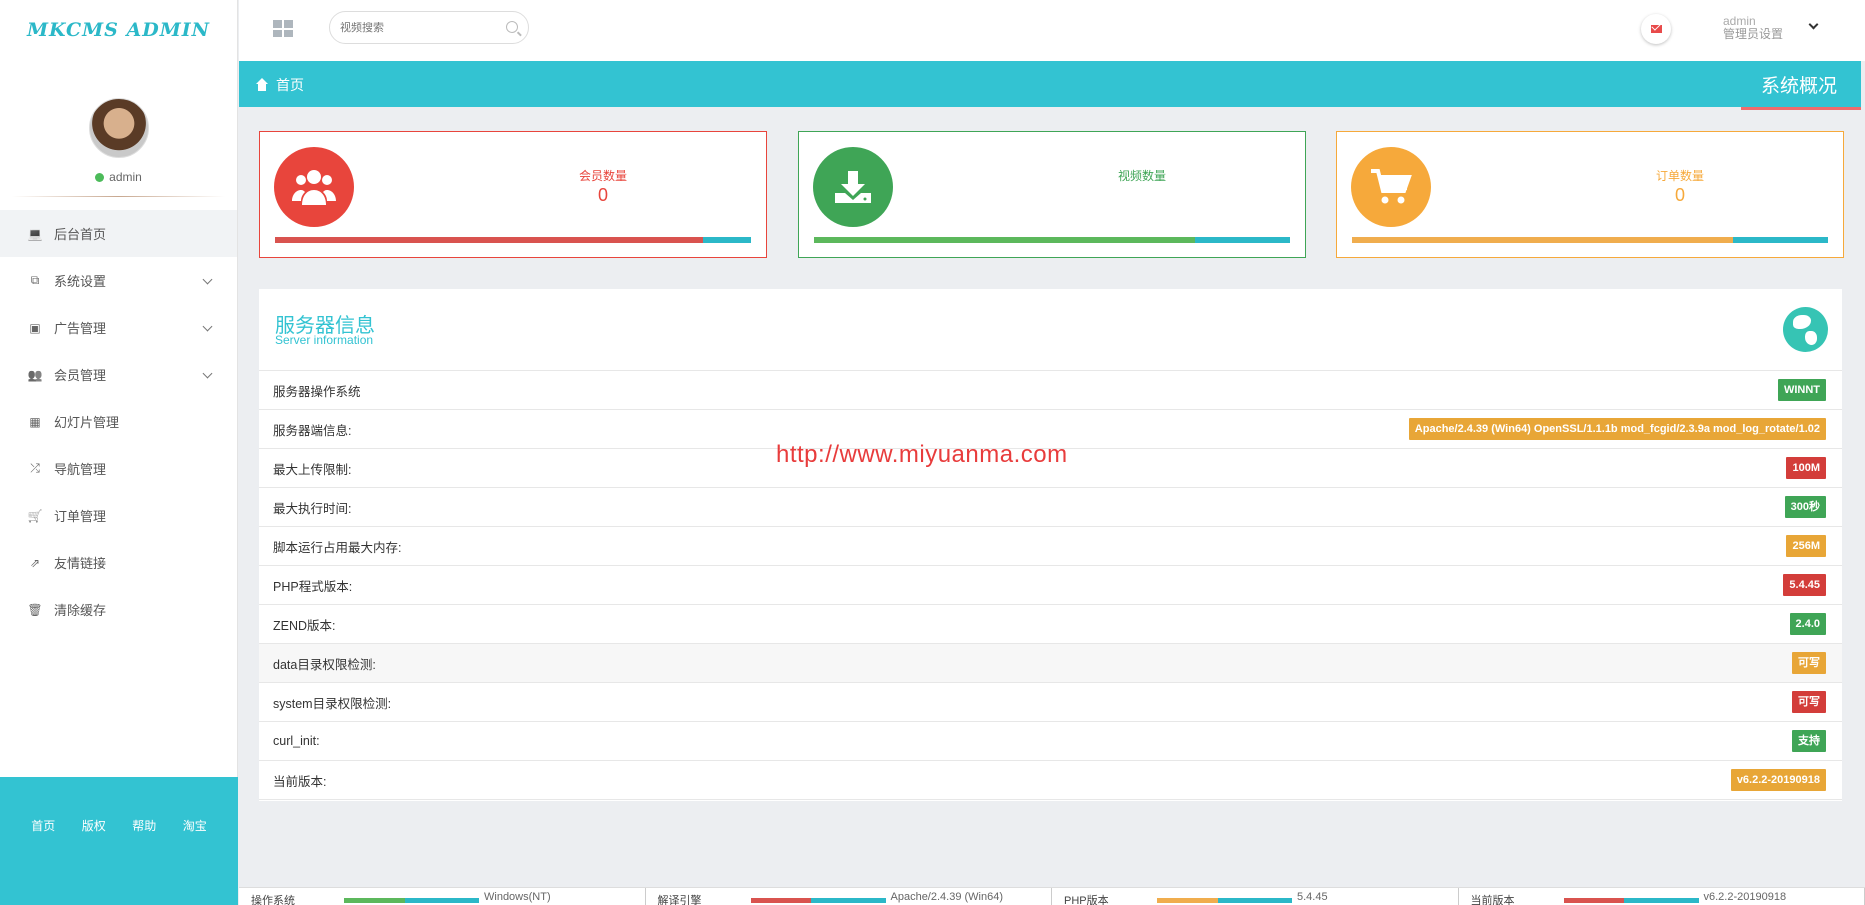 The image size is (1865, 905). What do you see at coordinates (324, 340) in the screenshot?
I see `server-info-subtitle: Server information` at bounding box center [324, 340].